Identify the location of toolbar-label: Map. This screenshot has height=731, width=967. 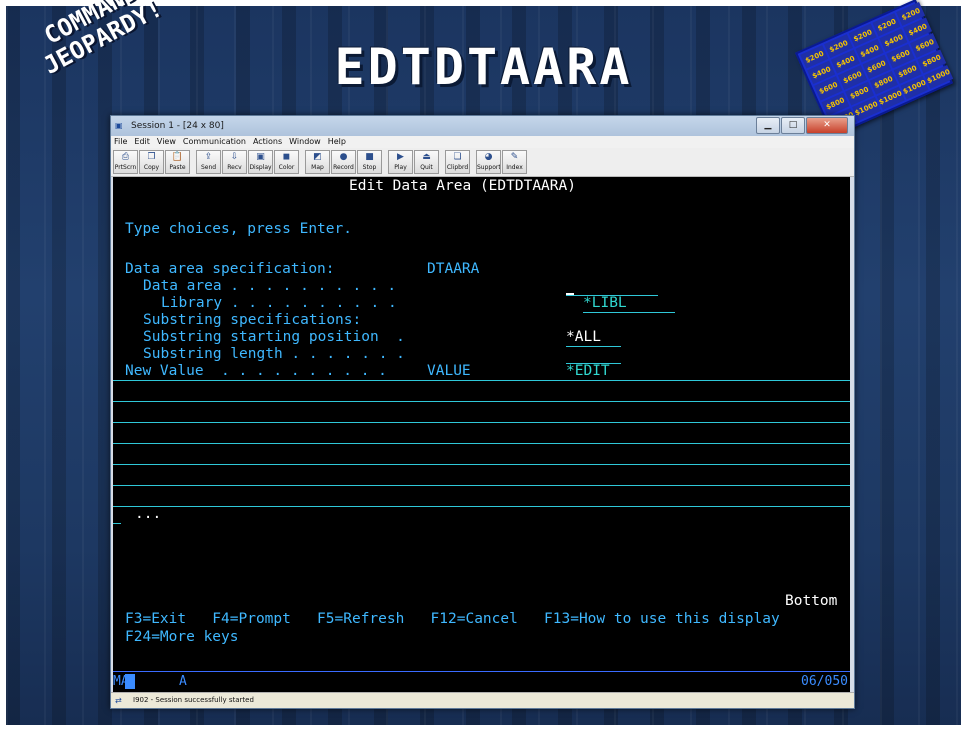
(317, 167).